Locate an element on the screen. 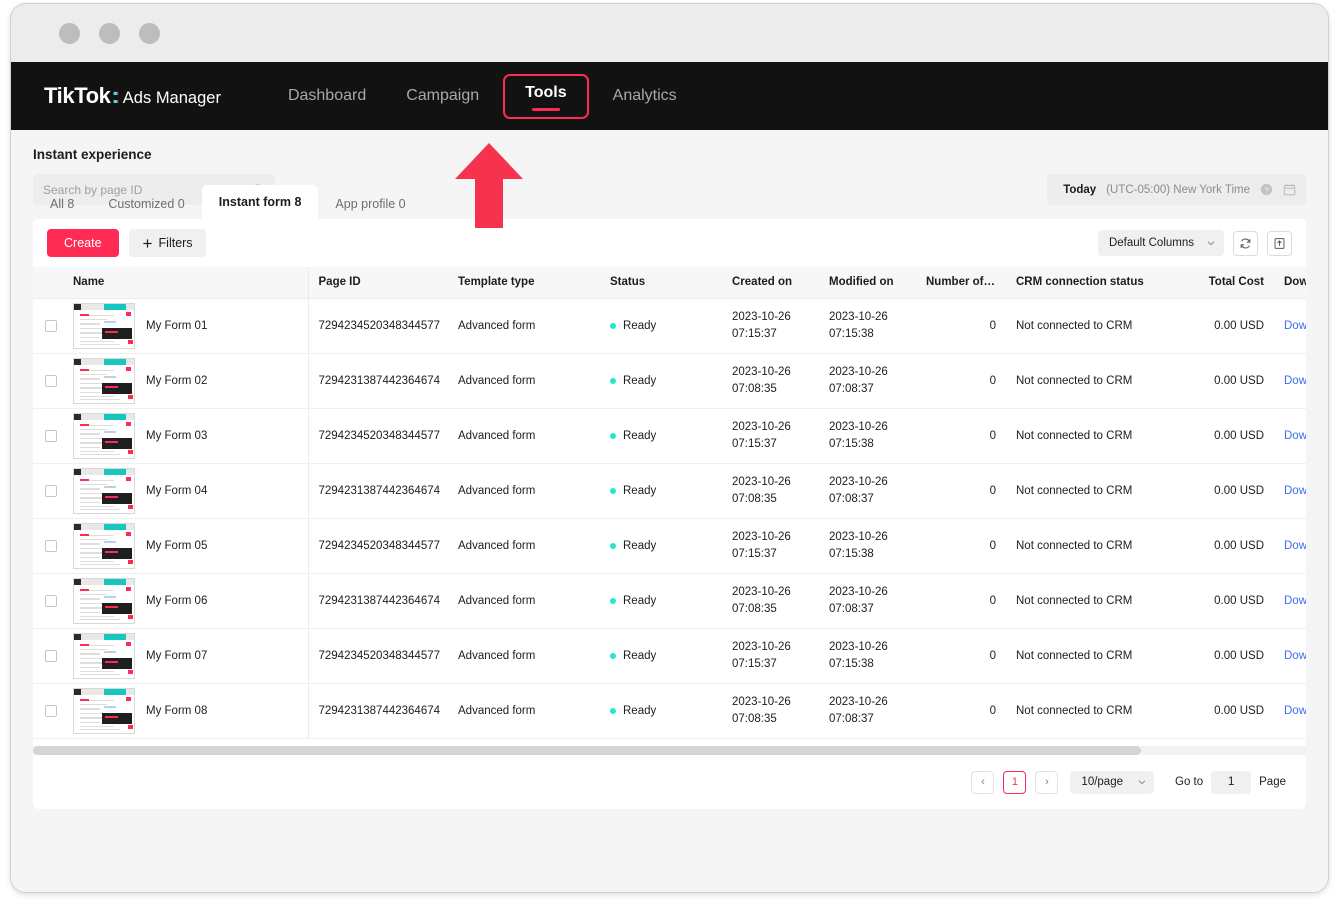  header-crm-status: CRM connection status is located at coordinates (1093, 283).